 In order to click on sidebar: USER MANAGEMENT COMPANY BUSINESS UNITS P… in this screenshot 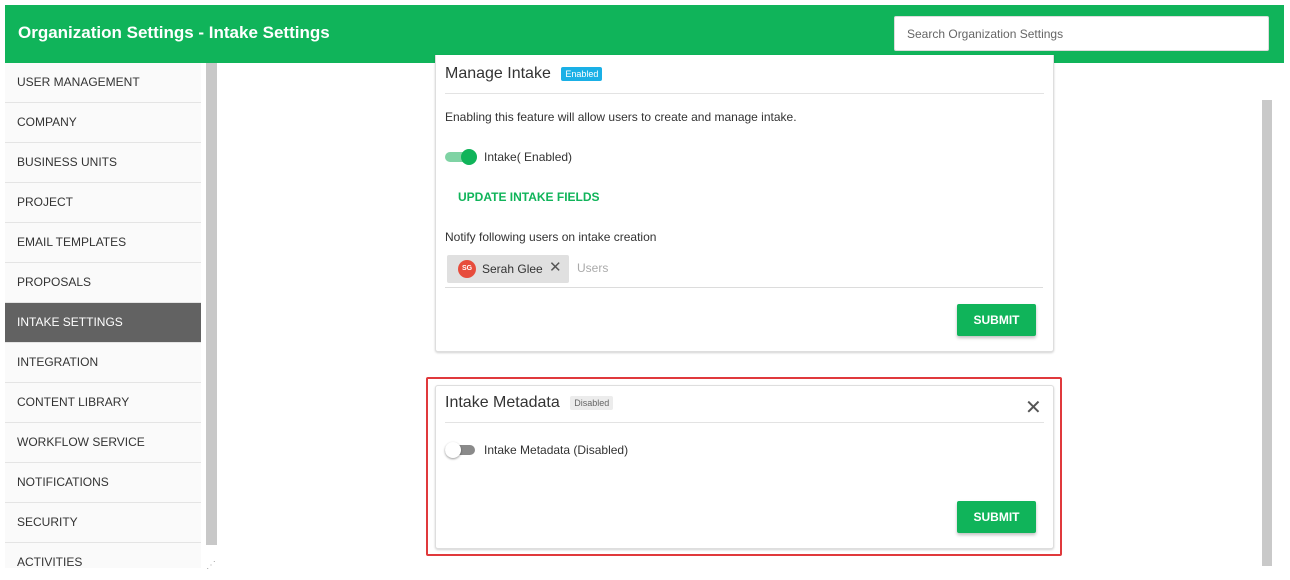, I will do `click(103, 315)`.